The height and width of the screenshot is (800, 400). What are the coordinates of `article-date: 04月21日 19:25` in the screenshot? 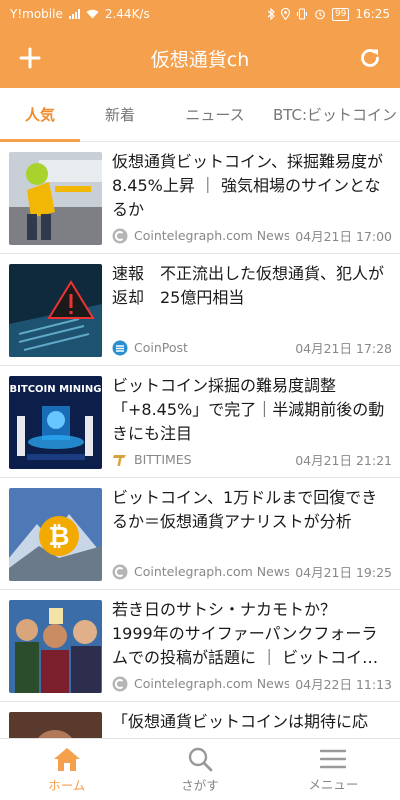 It's located at (343, 572).